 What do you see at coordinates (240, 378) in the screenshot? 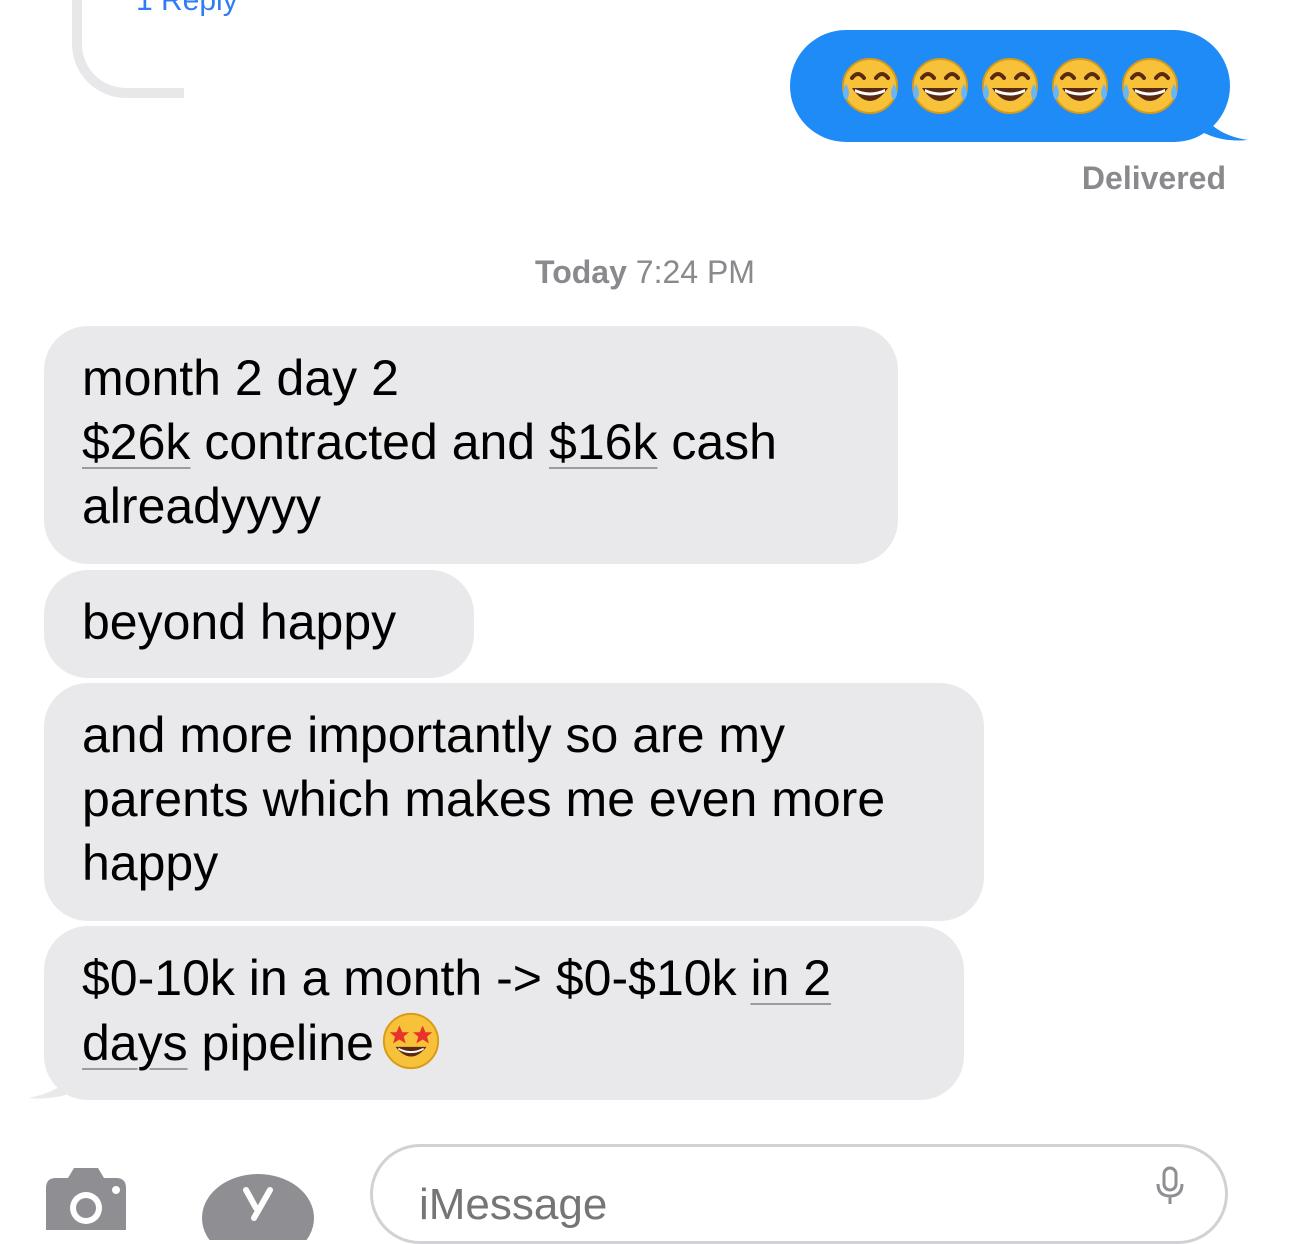
I see `message-line: month 2 day 2` at bounding box center [240, 378].